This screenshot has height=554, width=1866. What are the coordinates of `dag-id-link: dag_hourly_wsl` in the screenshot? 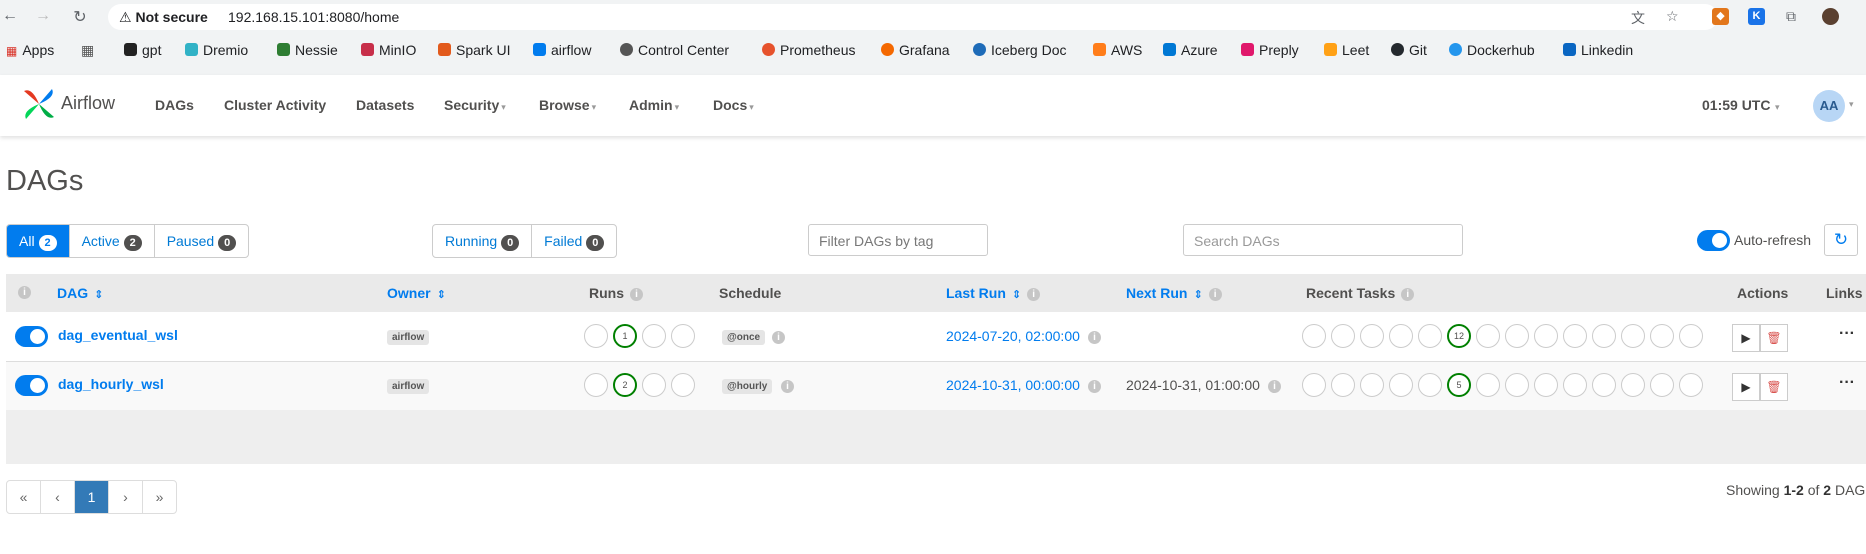 It's located at (111, 384).